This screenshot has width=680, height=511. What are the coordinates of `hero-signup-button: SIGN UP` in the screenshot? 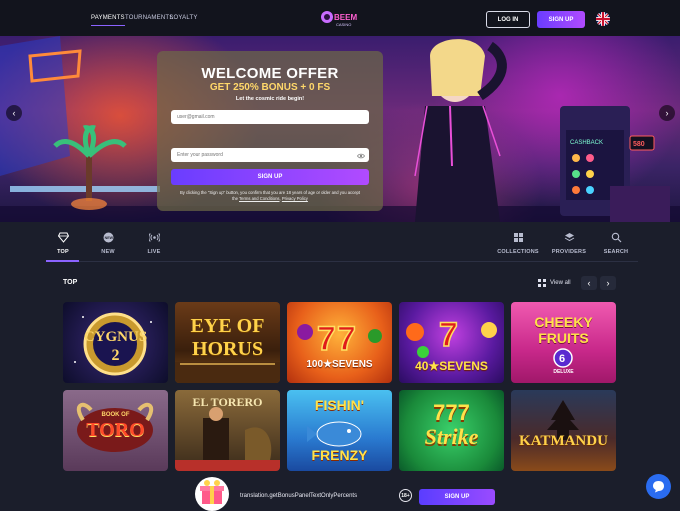 It's located at (270, 177).